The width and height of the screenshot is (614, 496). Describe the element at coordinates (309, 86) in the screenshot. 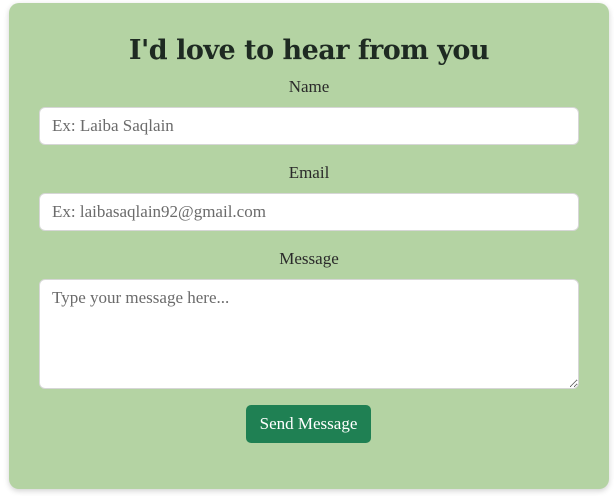

I see `name-label: Name` at that location.